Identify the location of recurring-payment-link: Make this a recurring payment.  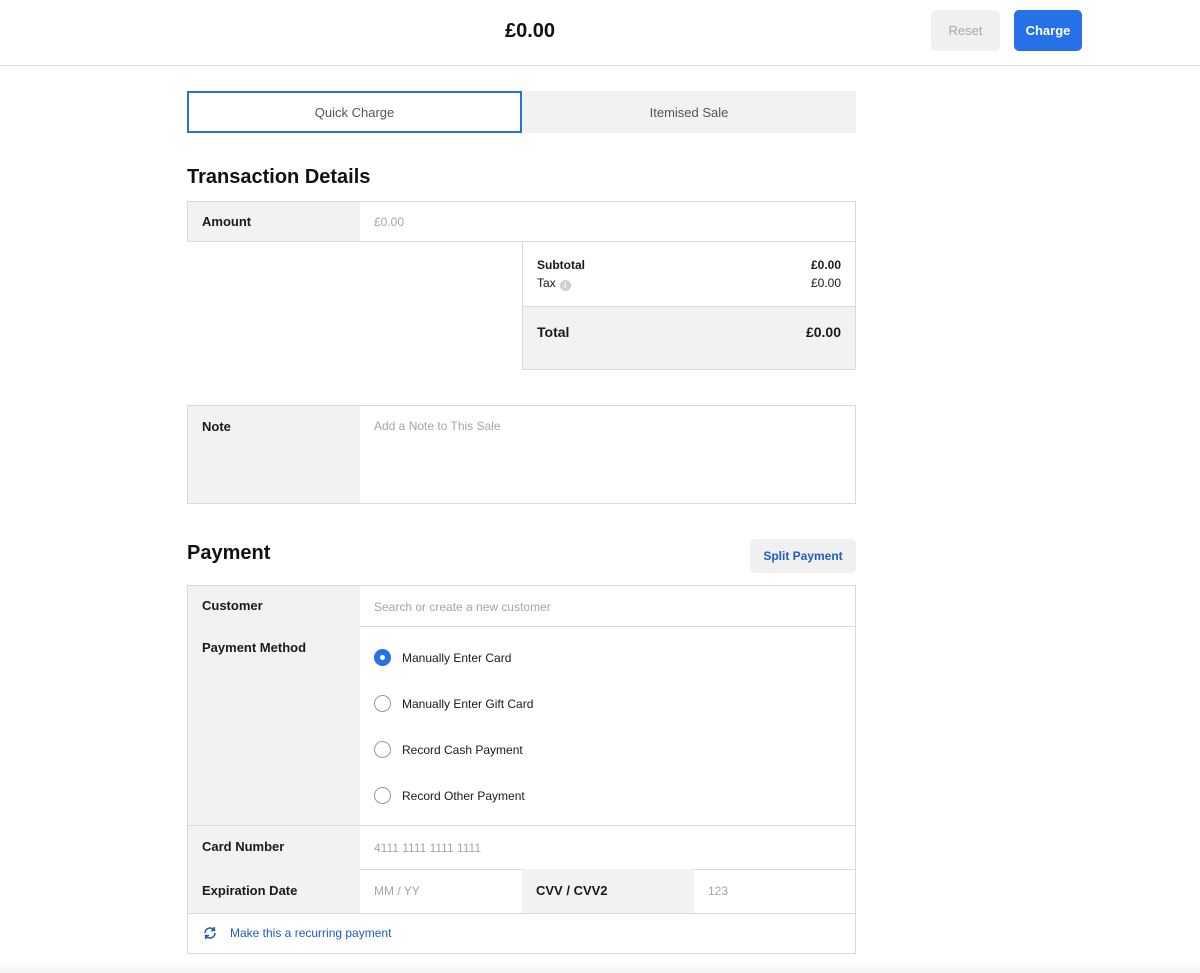
(521, 933).